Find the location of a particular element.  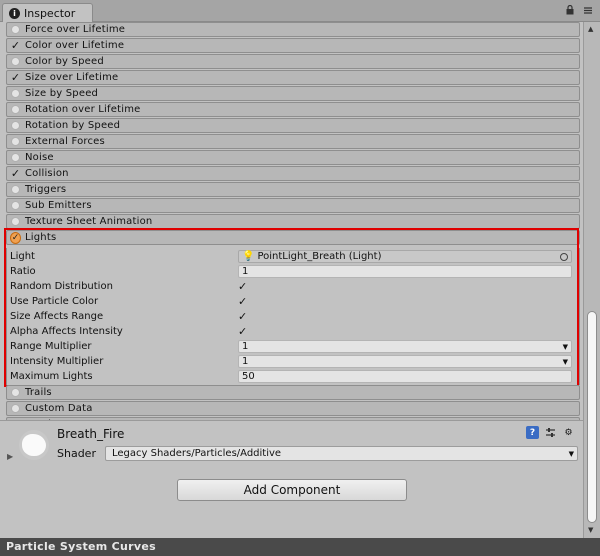

tab-inspector: i Inspector is located at coordinates (47, 12).